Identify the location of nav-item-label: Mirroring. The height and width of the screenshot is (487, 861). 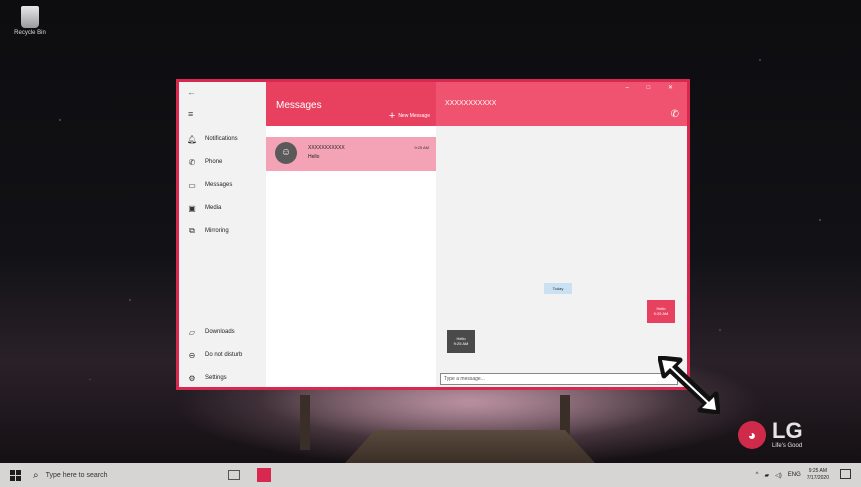
(217, 231).